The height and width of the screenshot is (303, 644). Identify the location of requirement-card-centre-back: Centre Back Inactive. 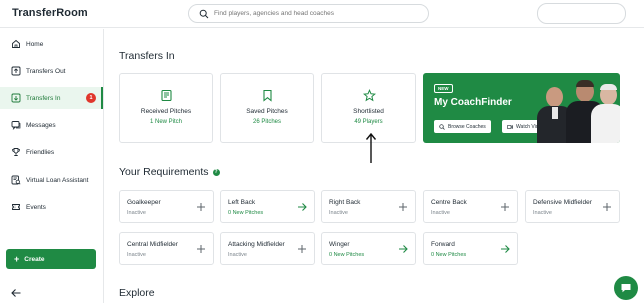
(470, 206).